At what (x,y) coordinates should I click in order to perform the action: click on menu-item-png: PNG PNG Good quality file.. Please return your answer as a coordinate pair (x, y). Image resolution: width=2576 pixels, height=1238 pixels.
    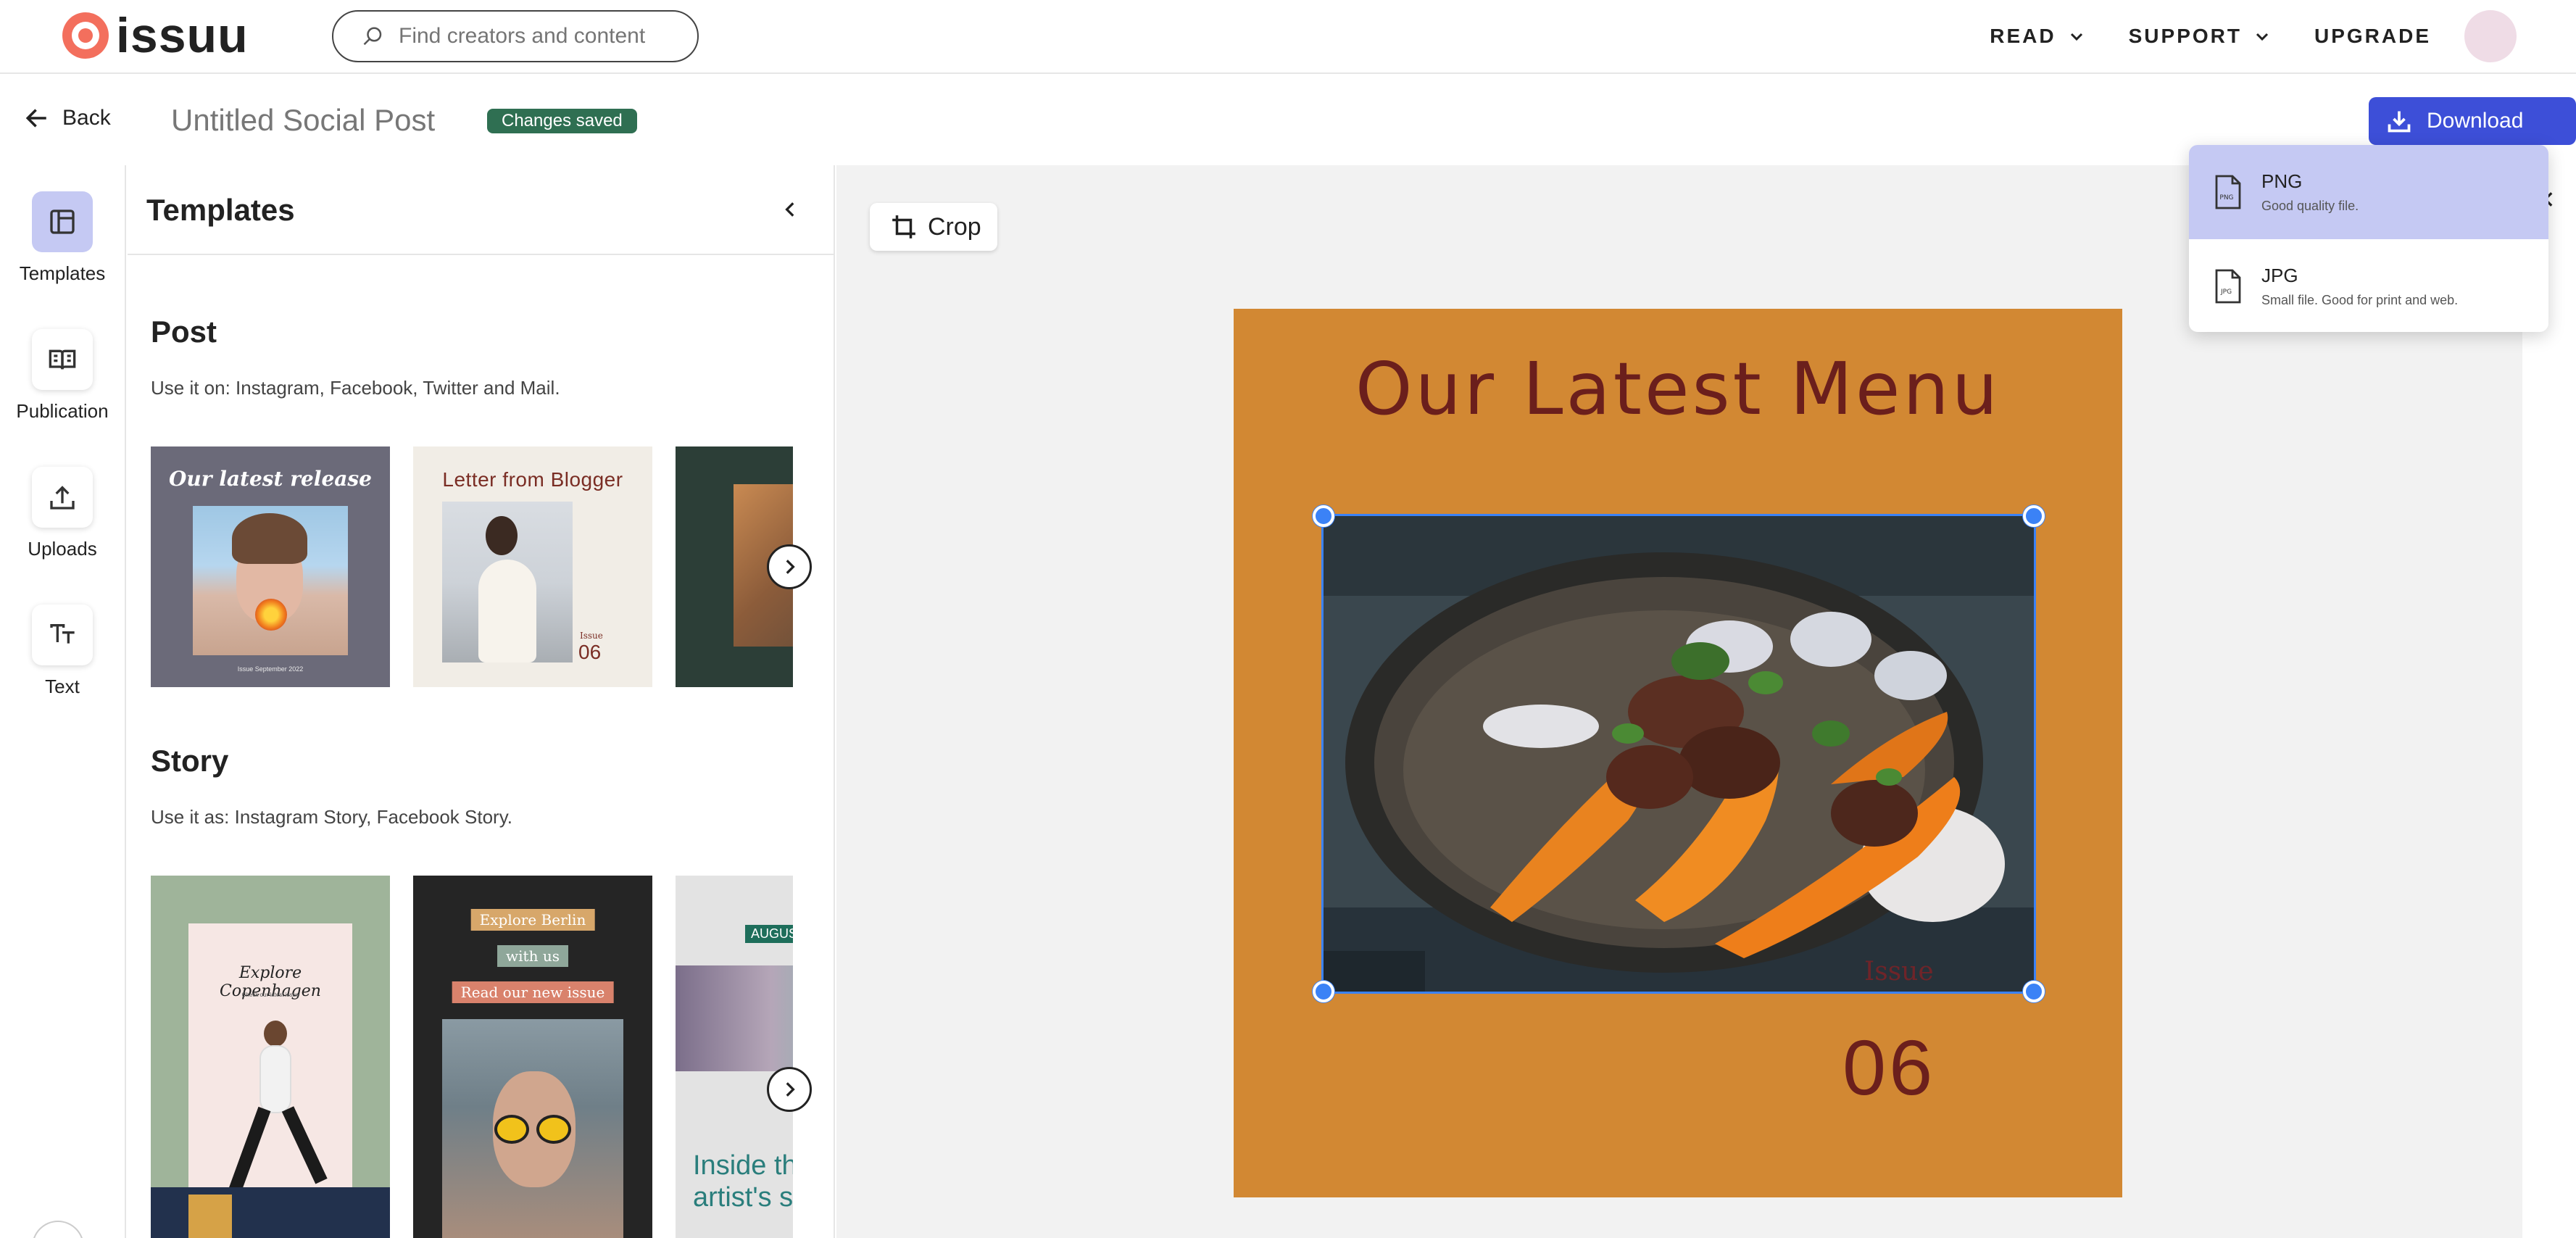
    Looking at the image, I should click on (2368, 192).